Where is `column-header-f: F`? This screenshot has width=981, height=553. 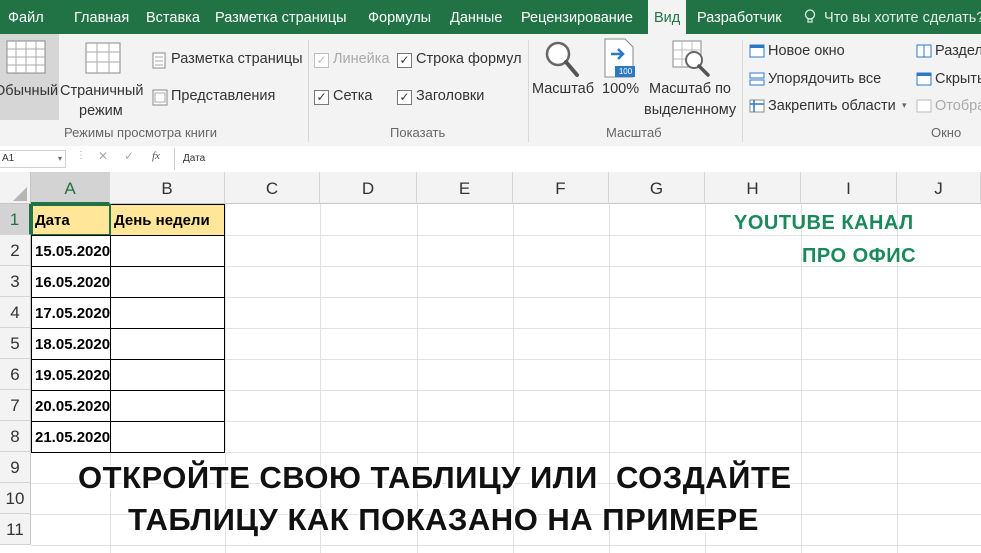
column-header-f: F is located at coordinates (561, 188).